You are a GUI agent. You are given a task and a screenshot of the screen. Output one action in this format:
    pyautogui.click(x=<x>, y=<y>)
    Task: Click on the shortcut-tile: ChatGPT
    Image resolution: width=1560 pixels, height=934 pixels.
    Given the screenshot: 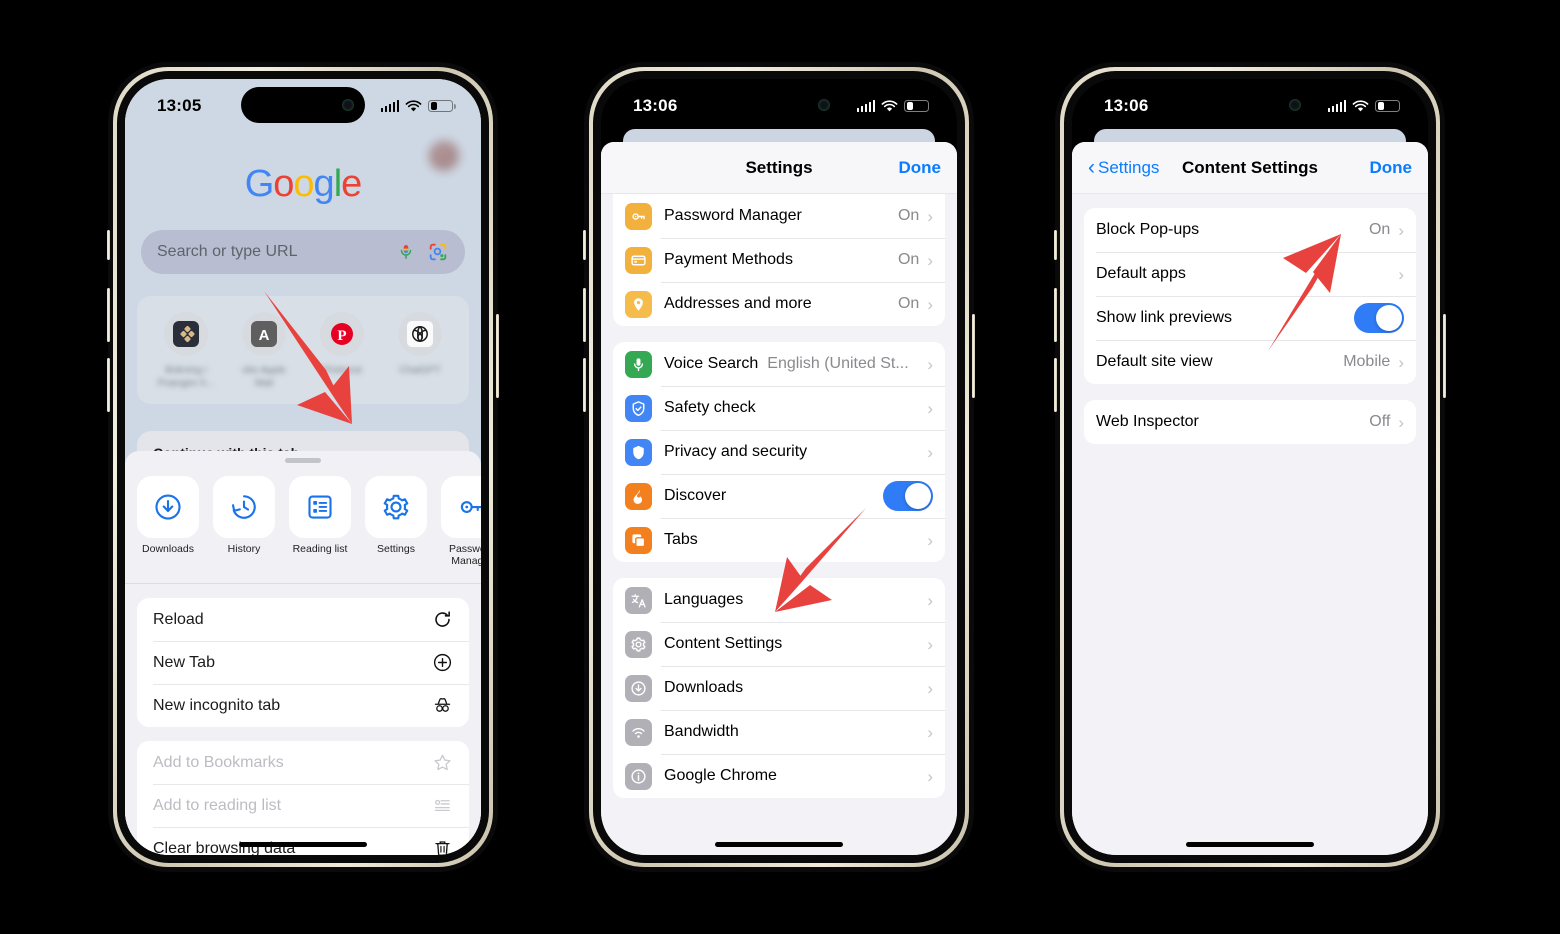 What is the action you would take?
    pyautogui.click(x=420, y=351)
    